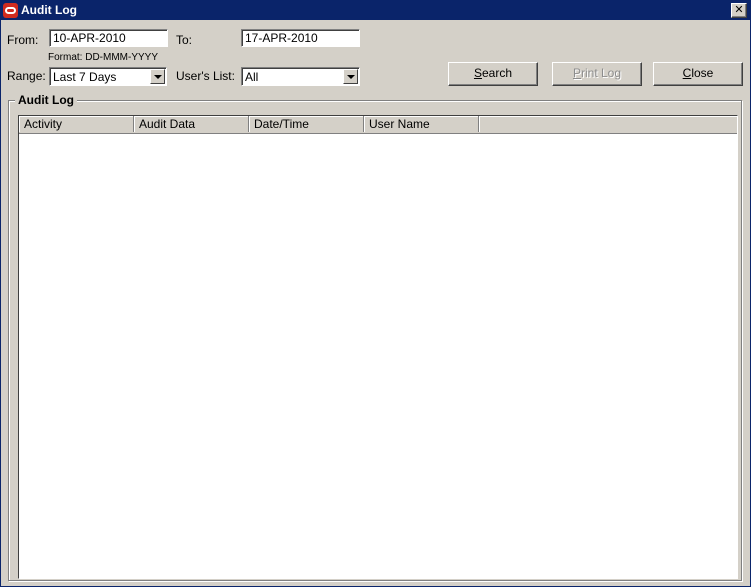 The image size is (751, 587). I want to click on range-select: Last 7 Days, so click(108, 76).